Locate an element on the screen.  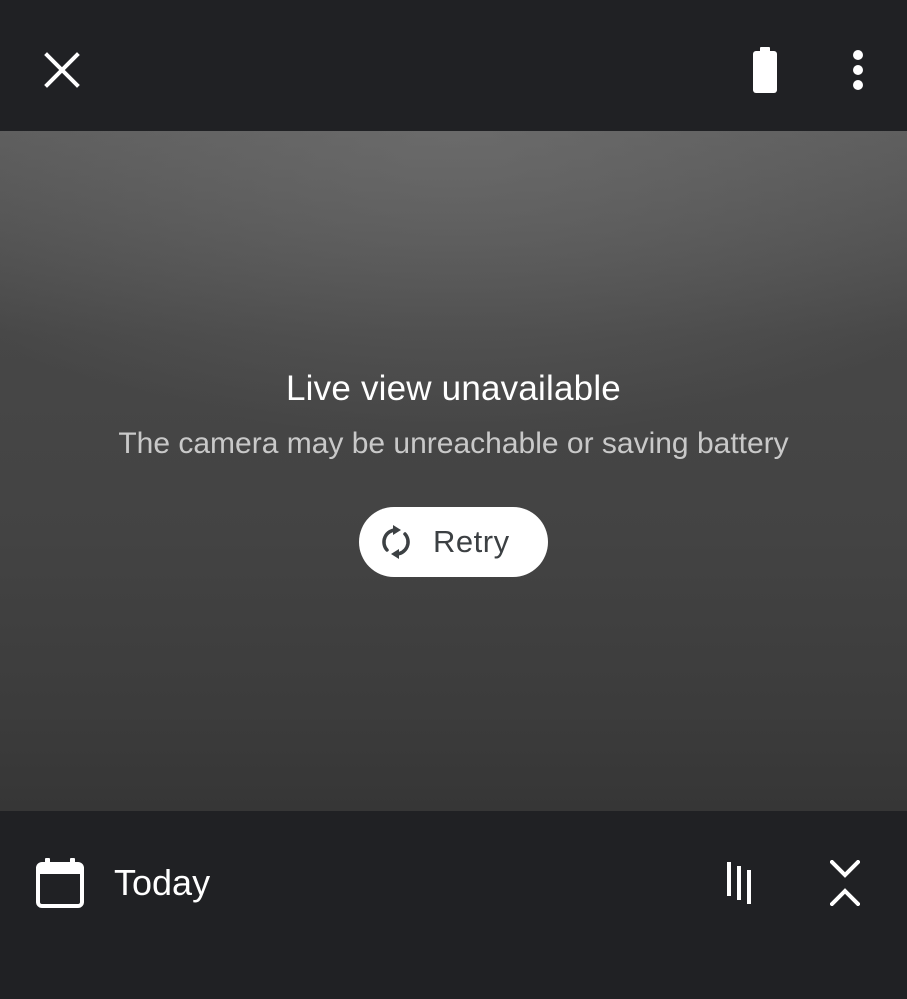
calendar-icon is located at coordinates (60, 883).